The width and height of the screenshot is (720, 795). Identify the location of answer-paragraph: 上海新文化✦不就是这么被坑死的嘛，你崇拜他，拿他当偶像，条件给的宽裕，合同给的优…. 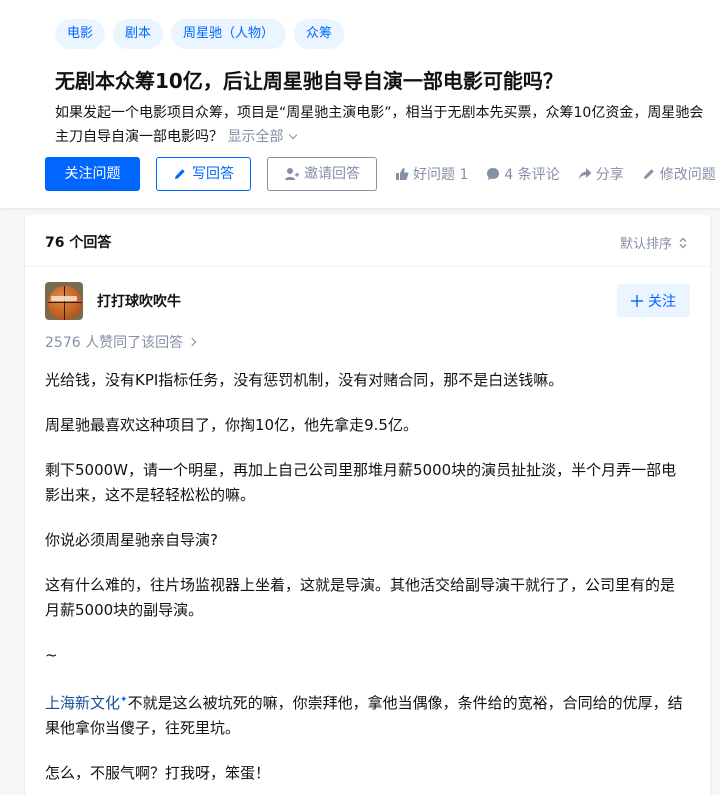
(365, 714).